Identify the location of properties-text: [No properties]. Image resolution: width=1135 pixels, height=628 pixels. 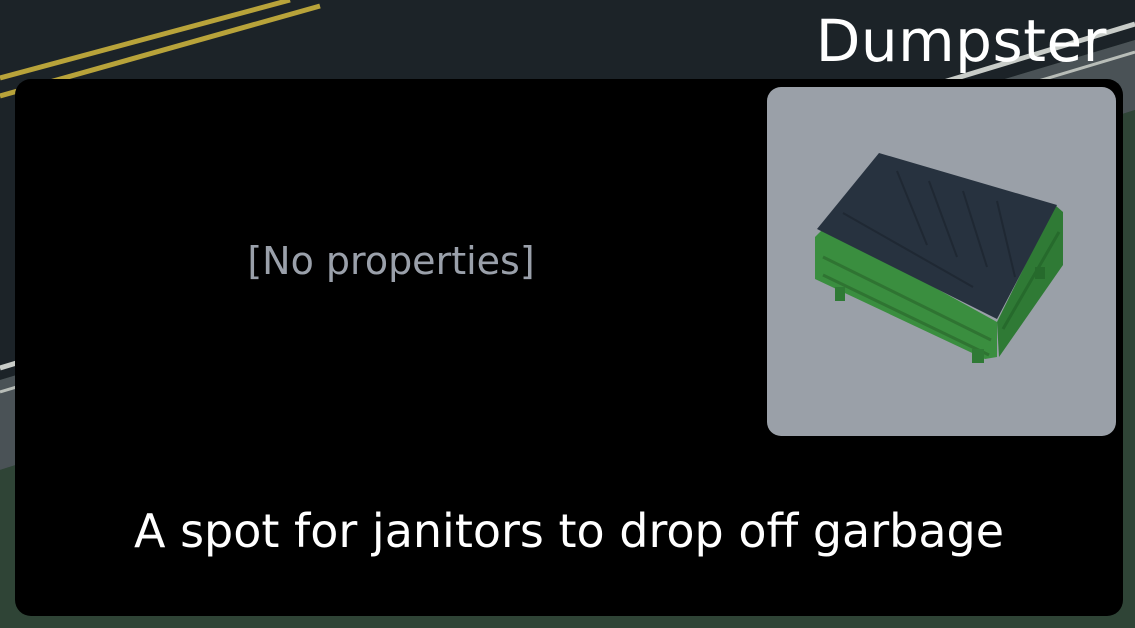
(391, 261).